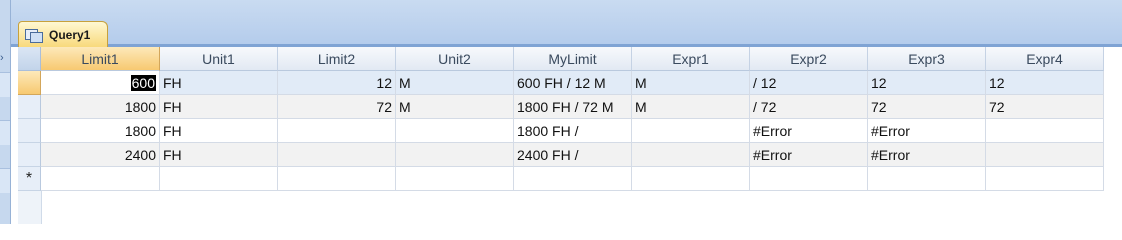 The height and width of the screenshot is (240, 1122). I want to click on table-row: 2400 FH 2400 FH / #Error #Error, so click(561, 155).